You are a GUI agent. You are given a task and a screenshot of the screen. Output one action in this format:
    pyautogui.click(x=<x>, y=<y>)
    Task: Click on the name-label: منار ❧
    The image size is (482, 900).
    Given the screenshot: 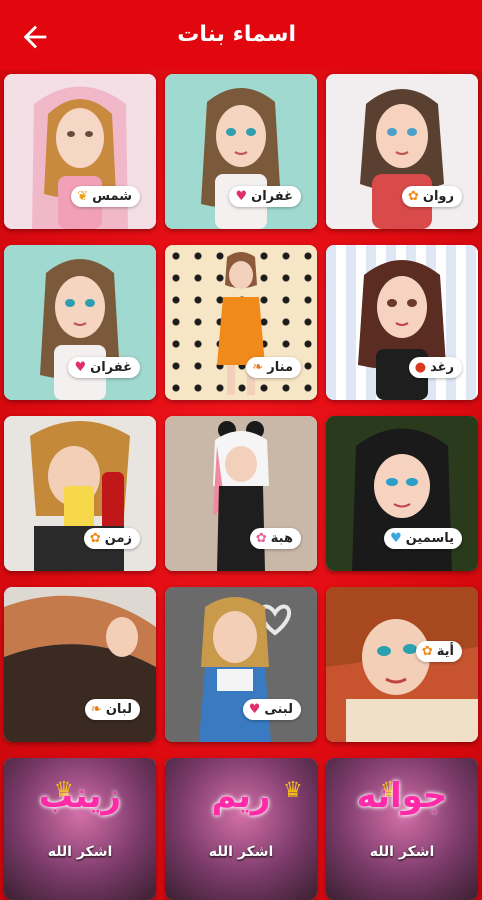 What is the action you would take?
    pyautogui.click(x=273, y=367)
    